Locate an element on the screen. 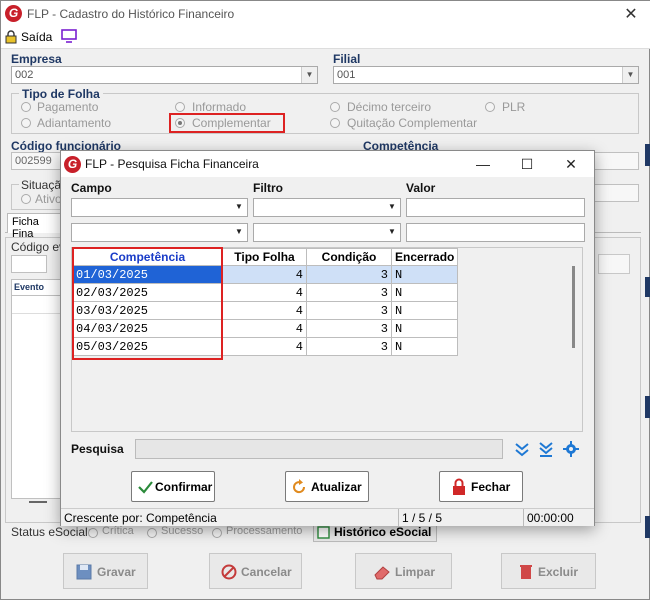 The height and width of the screenshot is (600, 650). maximize-icon: ☐ is located at coordinates (527, 164).